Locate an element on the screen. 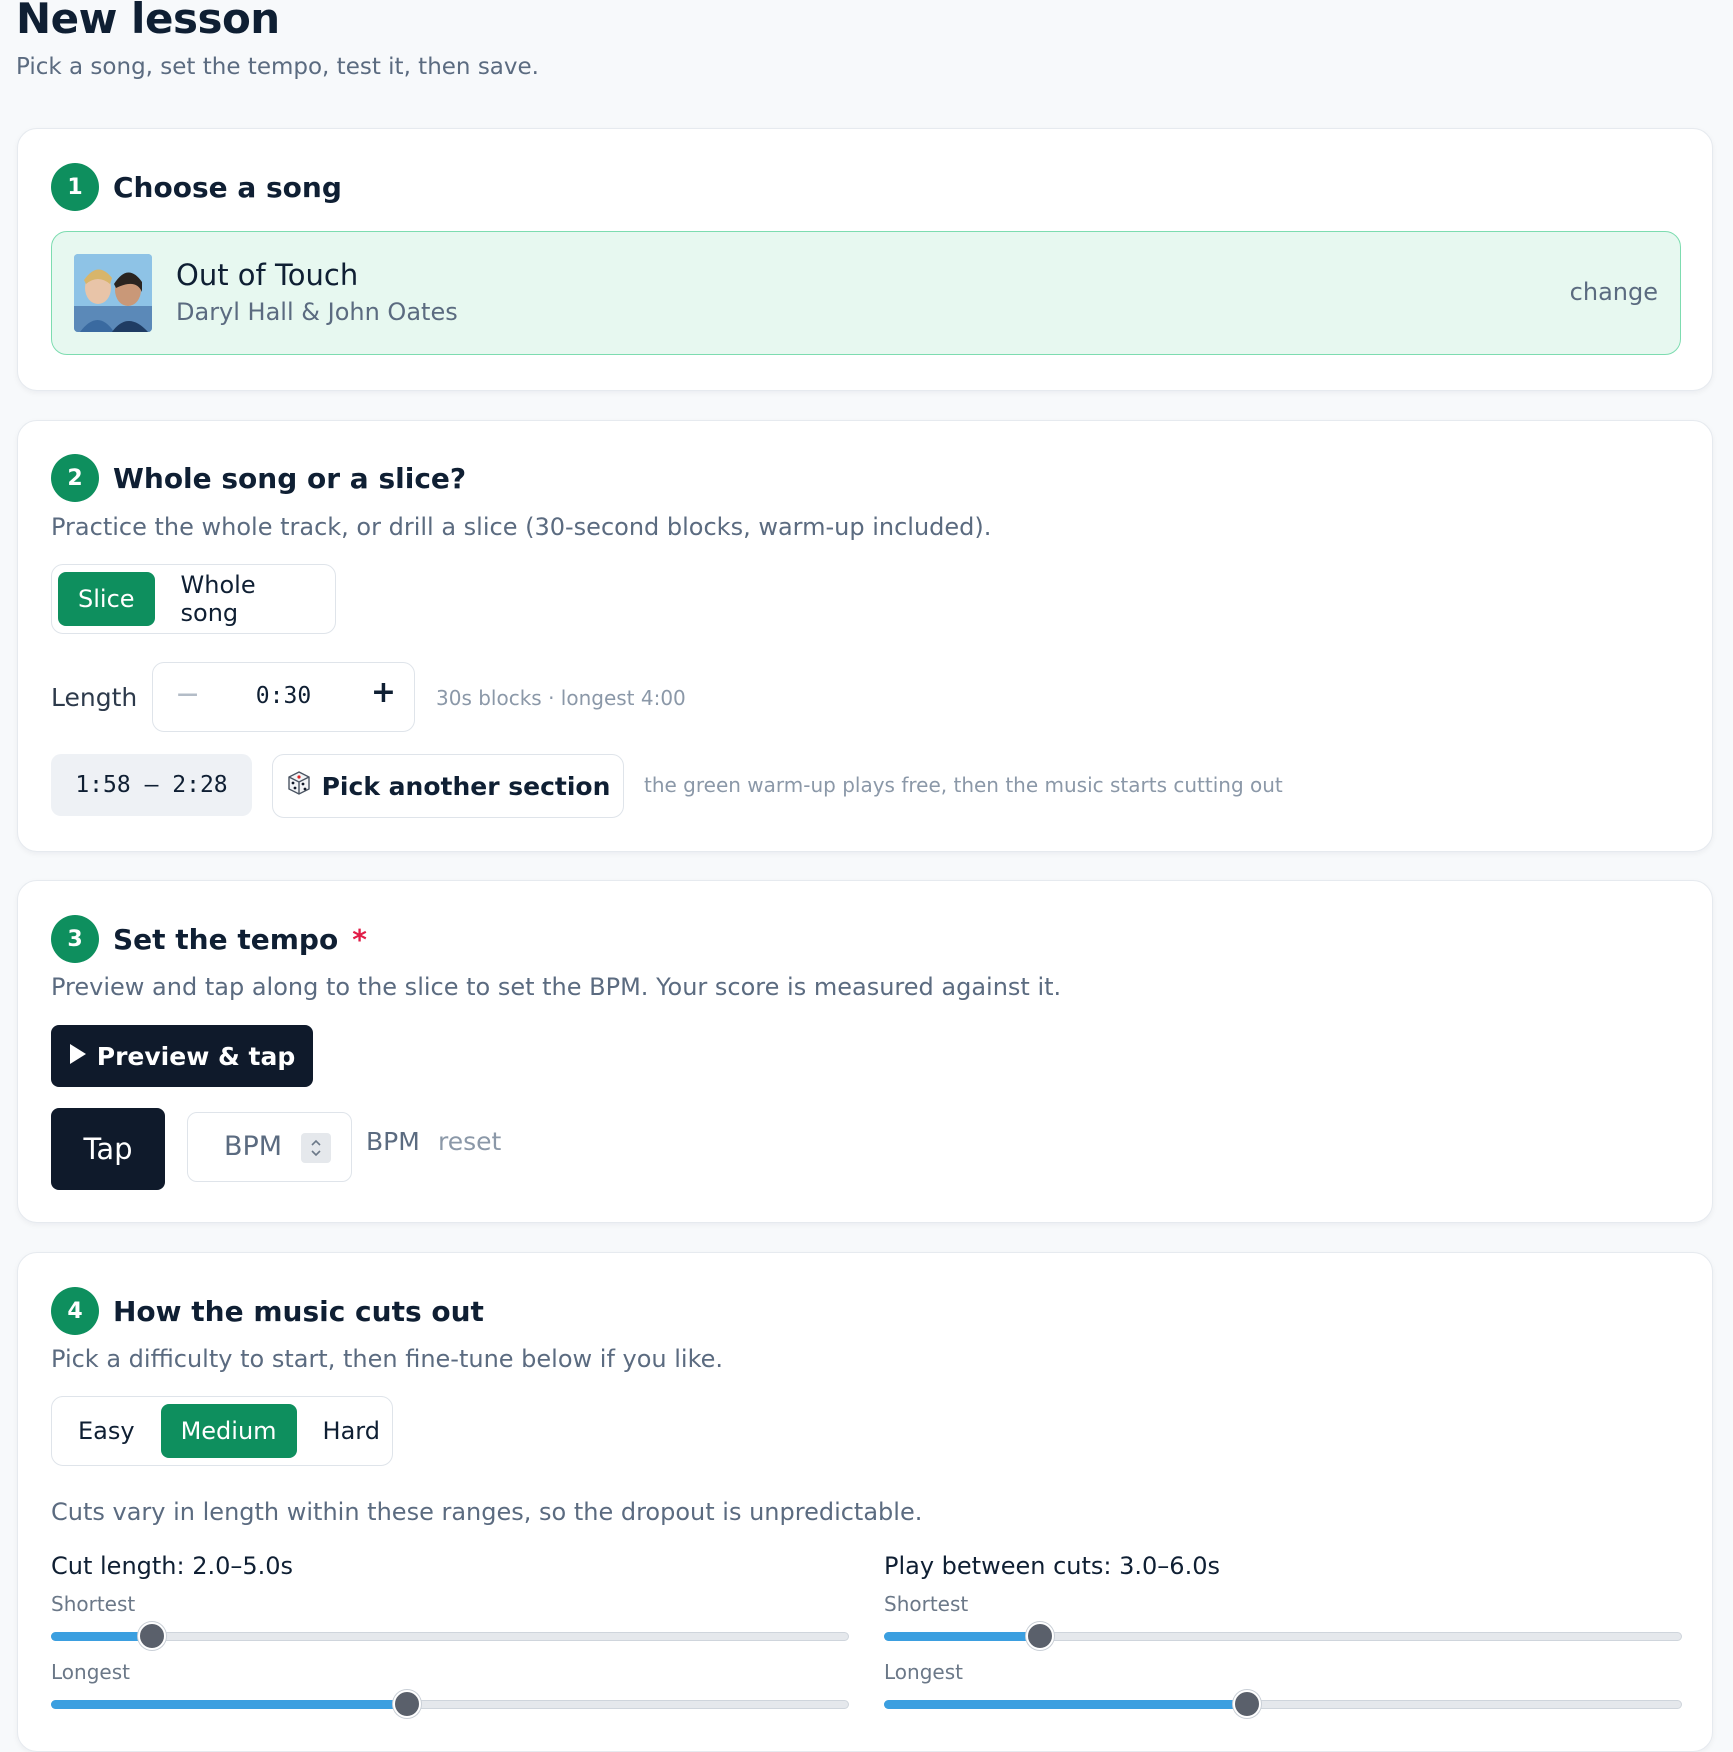 The height and width of the screenshot is (1752, 1733). bpm-input: BPM is located at coordinates (269, 1147).